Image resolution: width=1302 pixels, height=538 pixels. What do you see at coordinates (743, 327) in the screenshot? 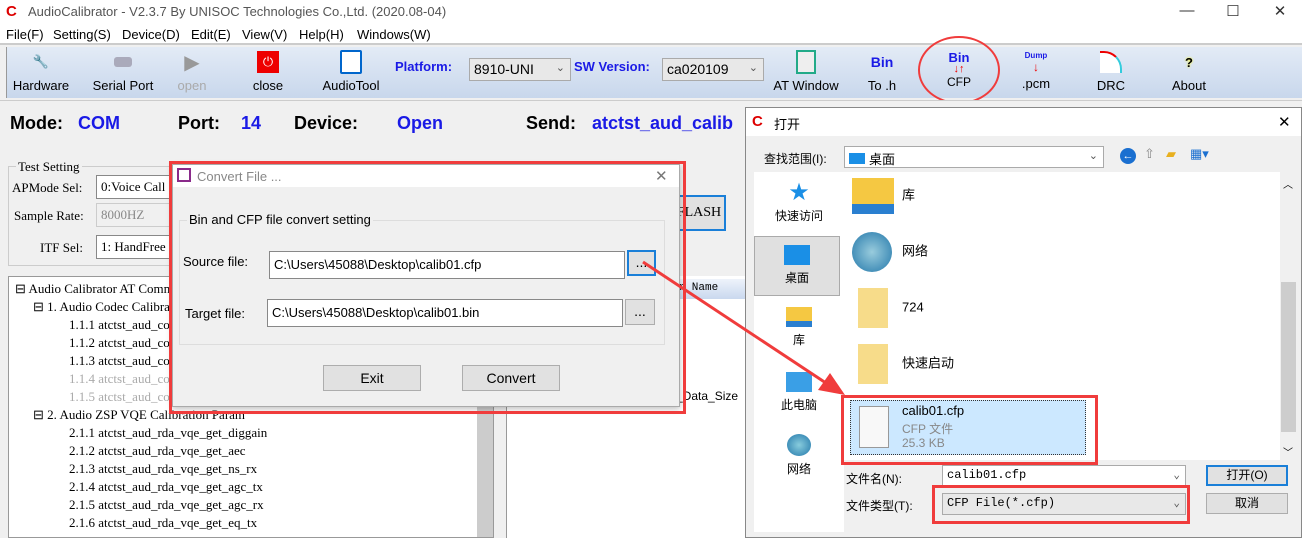
I see `annotation-arrow` at bounding box center [743, 327].